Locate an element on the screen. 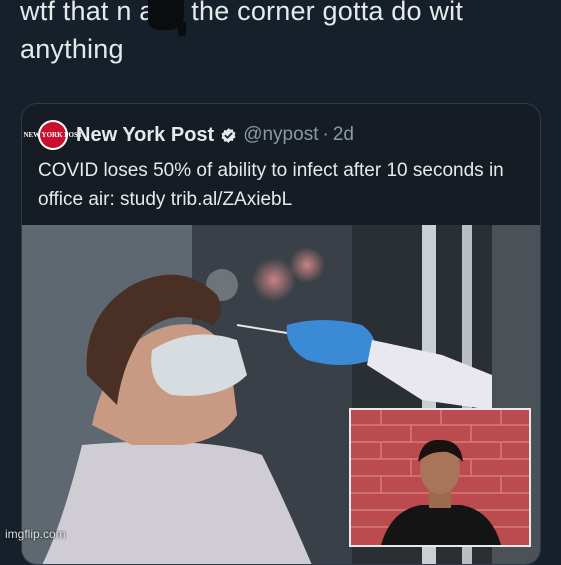 This screenshot has height=565, width=561. inset-photo is located at coordinates (440, 477).